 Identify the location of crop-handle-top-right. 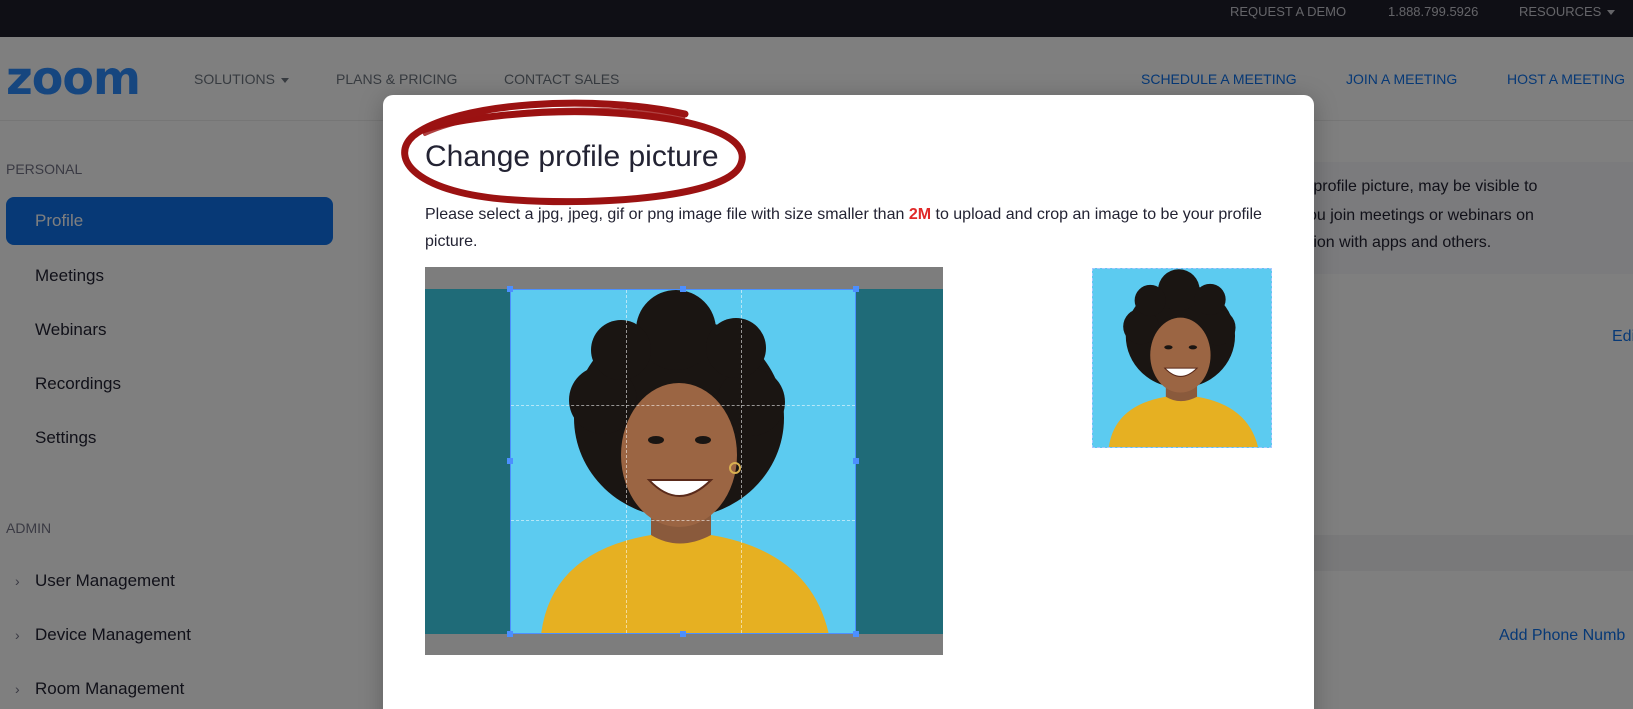
(856, 289).